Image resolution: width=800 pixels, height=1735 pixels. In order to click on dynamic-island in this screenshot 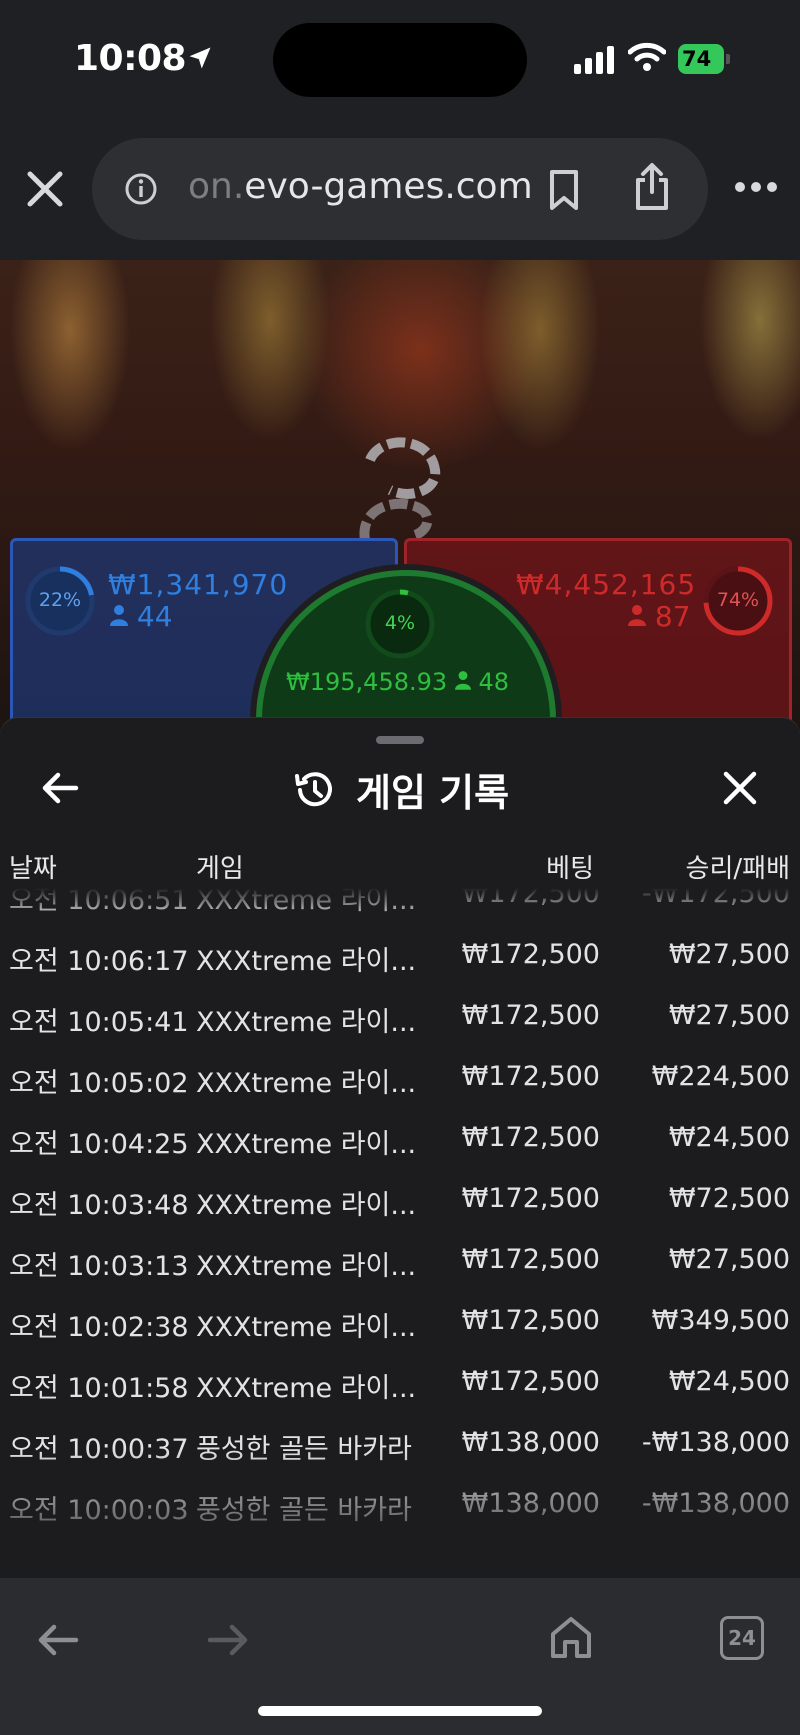, I will do `click(400, 60)`.